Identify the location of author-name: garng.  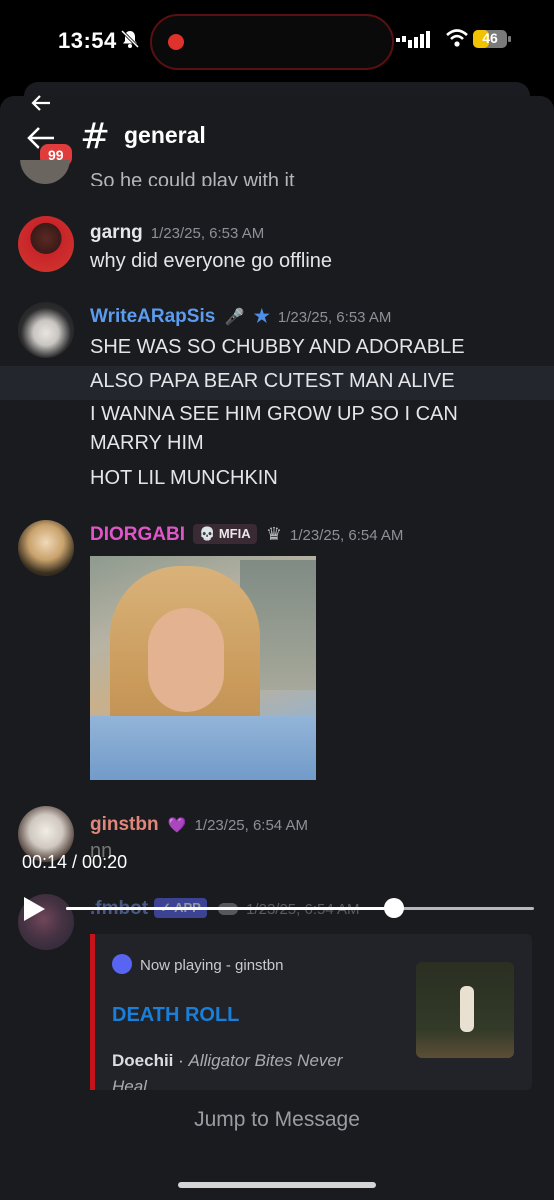
(116, 232).